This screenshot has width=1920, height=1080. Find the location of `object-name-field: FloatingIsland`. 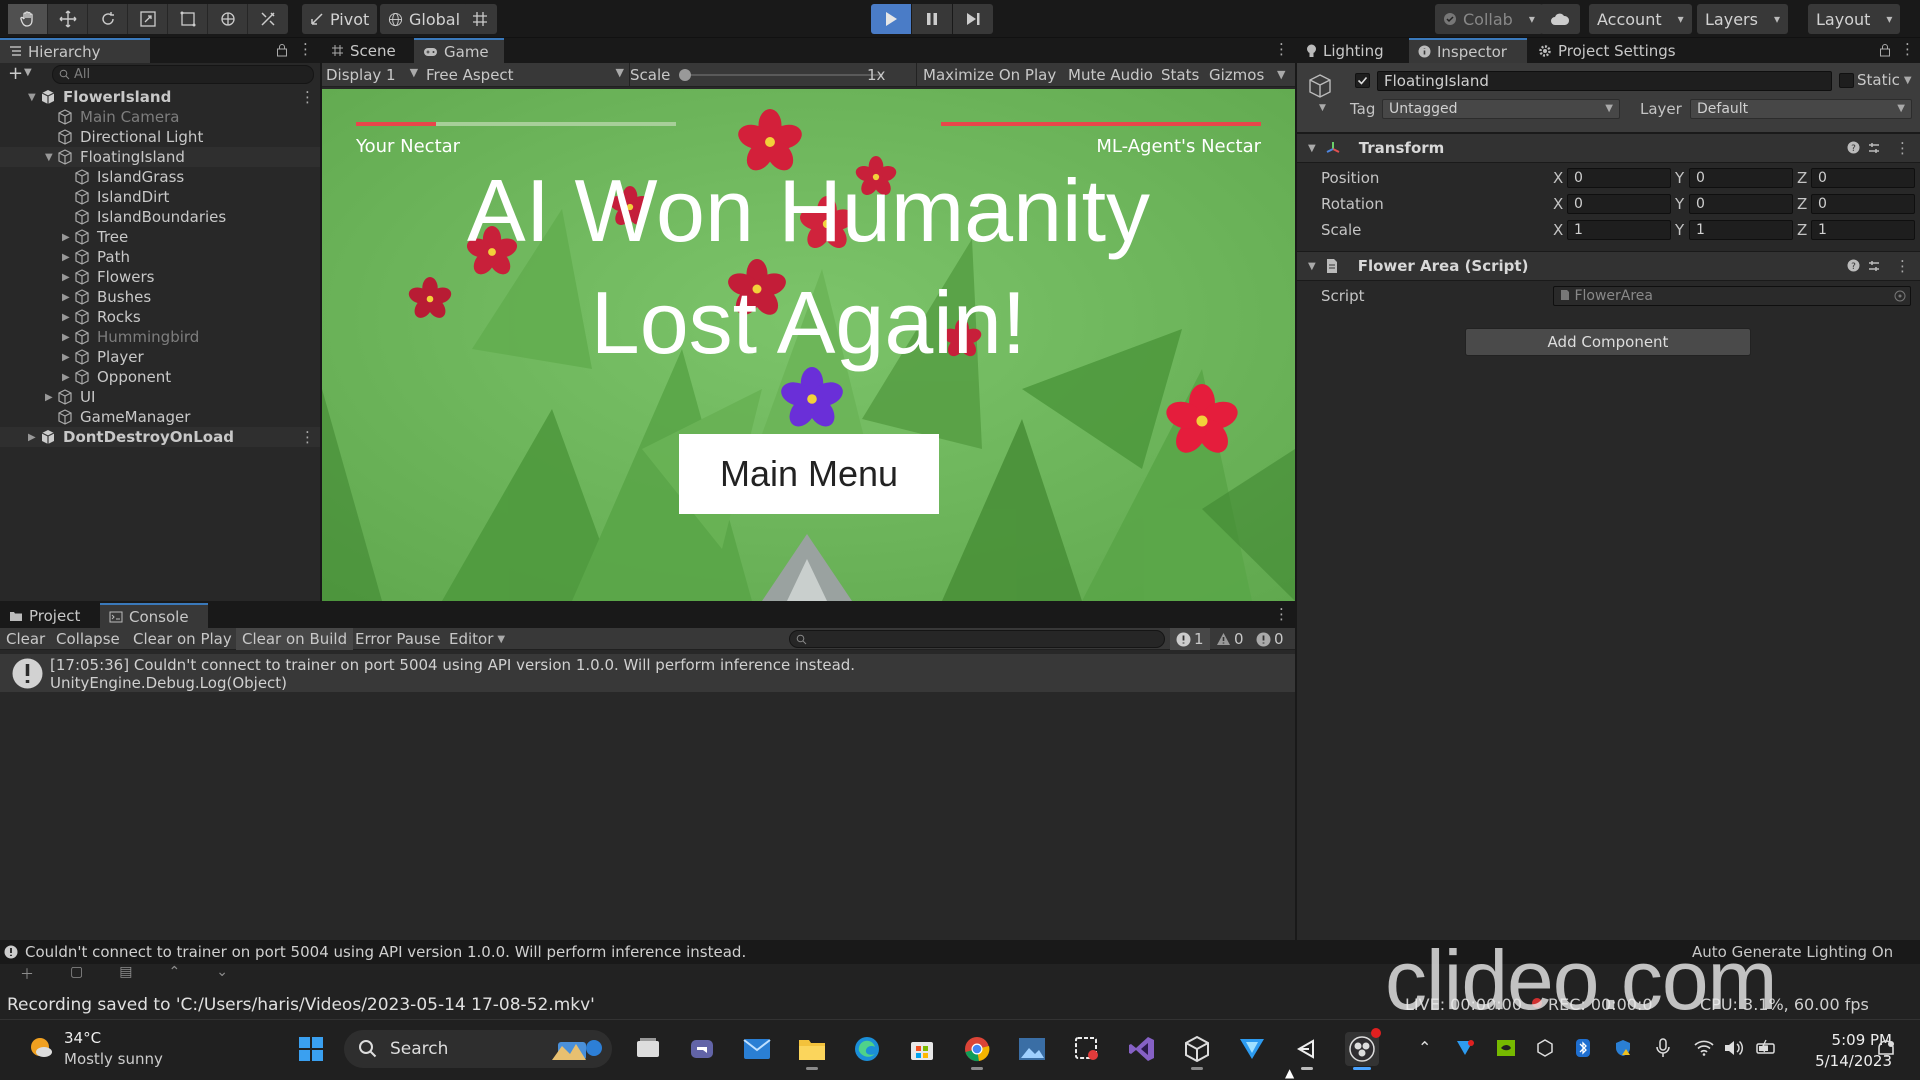

object-name-field: FloatingIsland is located at coordinates (1604, 81).